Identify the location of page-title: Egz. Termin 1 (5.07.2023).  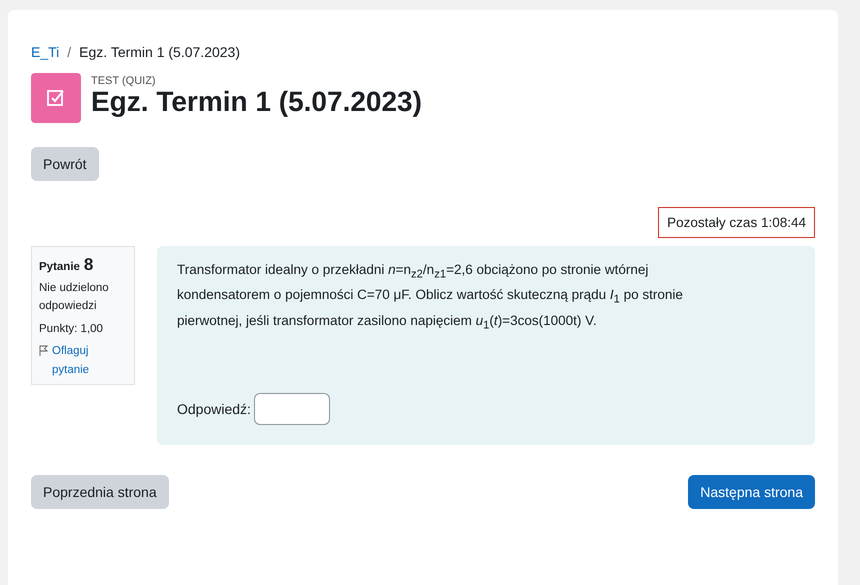
(256, 102).